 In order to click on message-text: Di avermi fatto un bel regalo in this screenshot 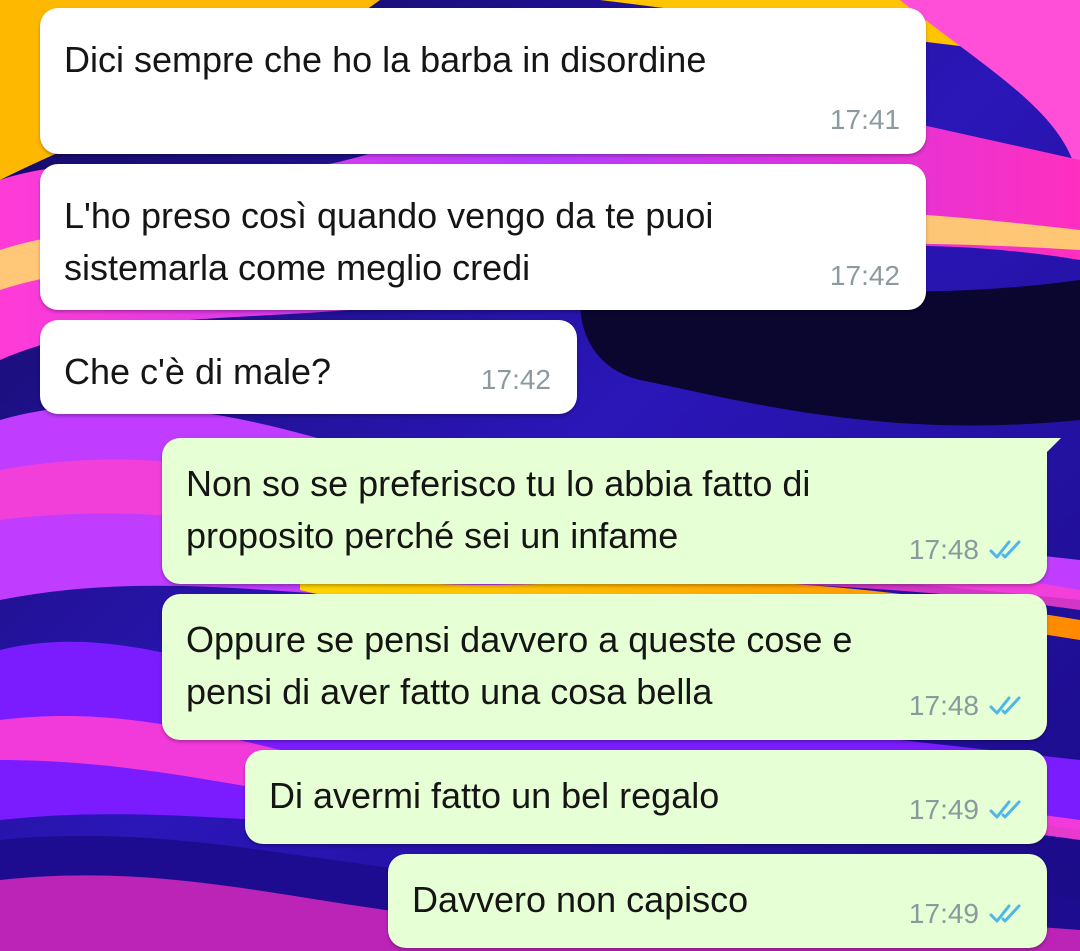, I will do `click(494, 795)`.